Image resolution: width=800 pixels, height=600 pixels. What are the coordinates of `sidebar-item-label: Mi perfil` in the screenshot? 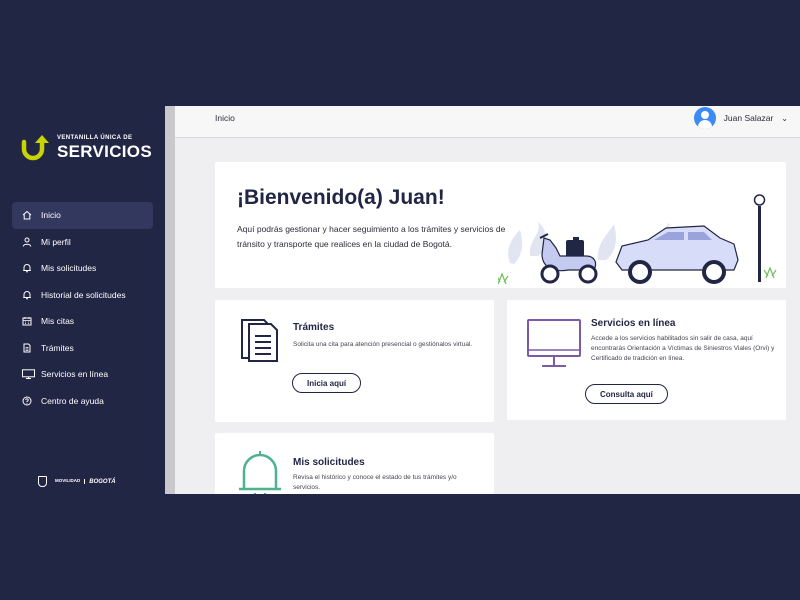 It's located at (56, 241).